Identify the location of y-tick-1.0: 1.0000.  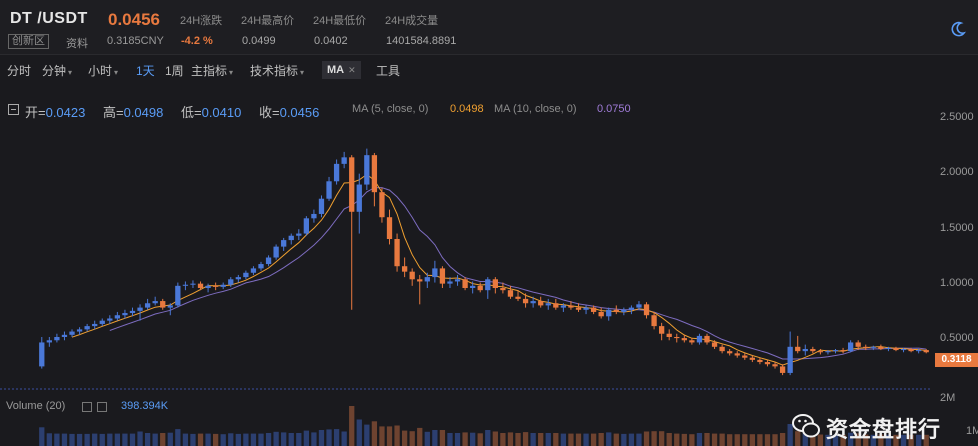
(957, 283).